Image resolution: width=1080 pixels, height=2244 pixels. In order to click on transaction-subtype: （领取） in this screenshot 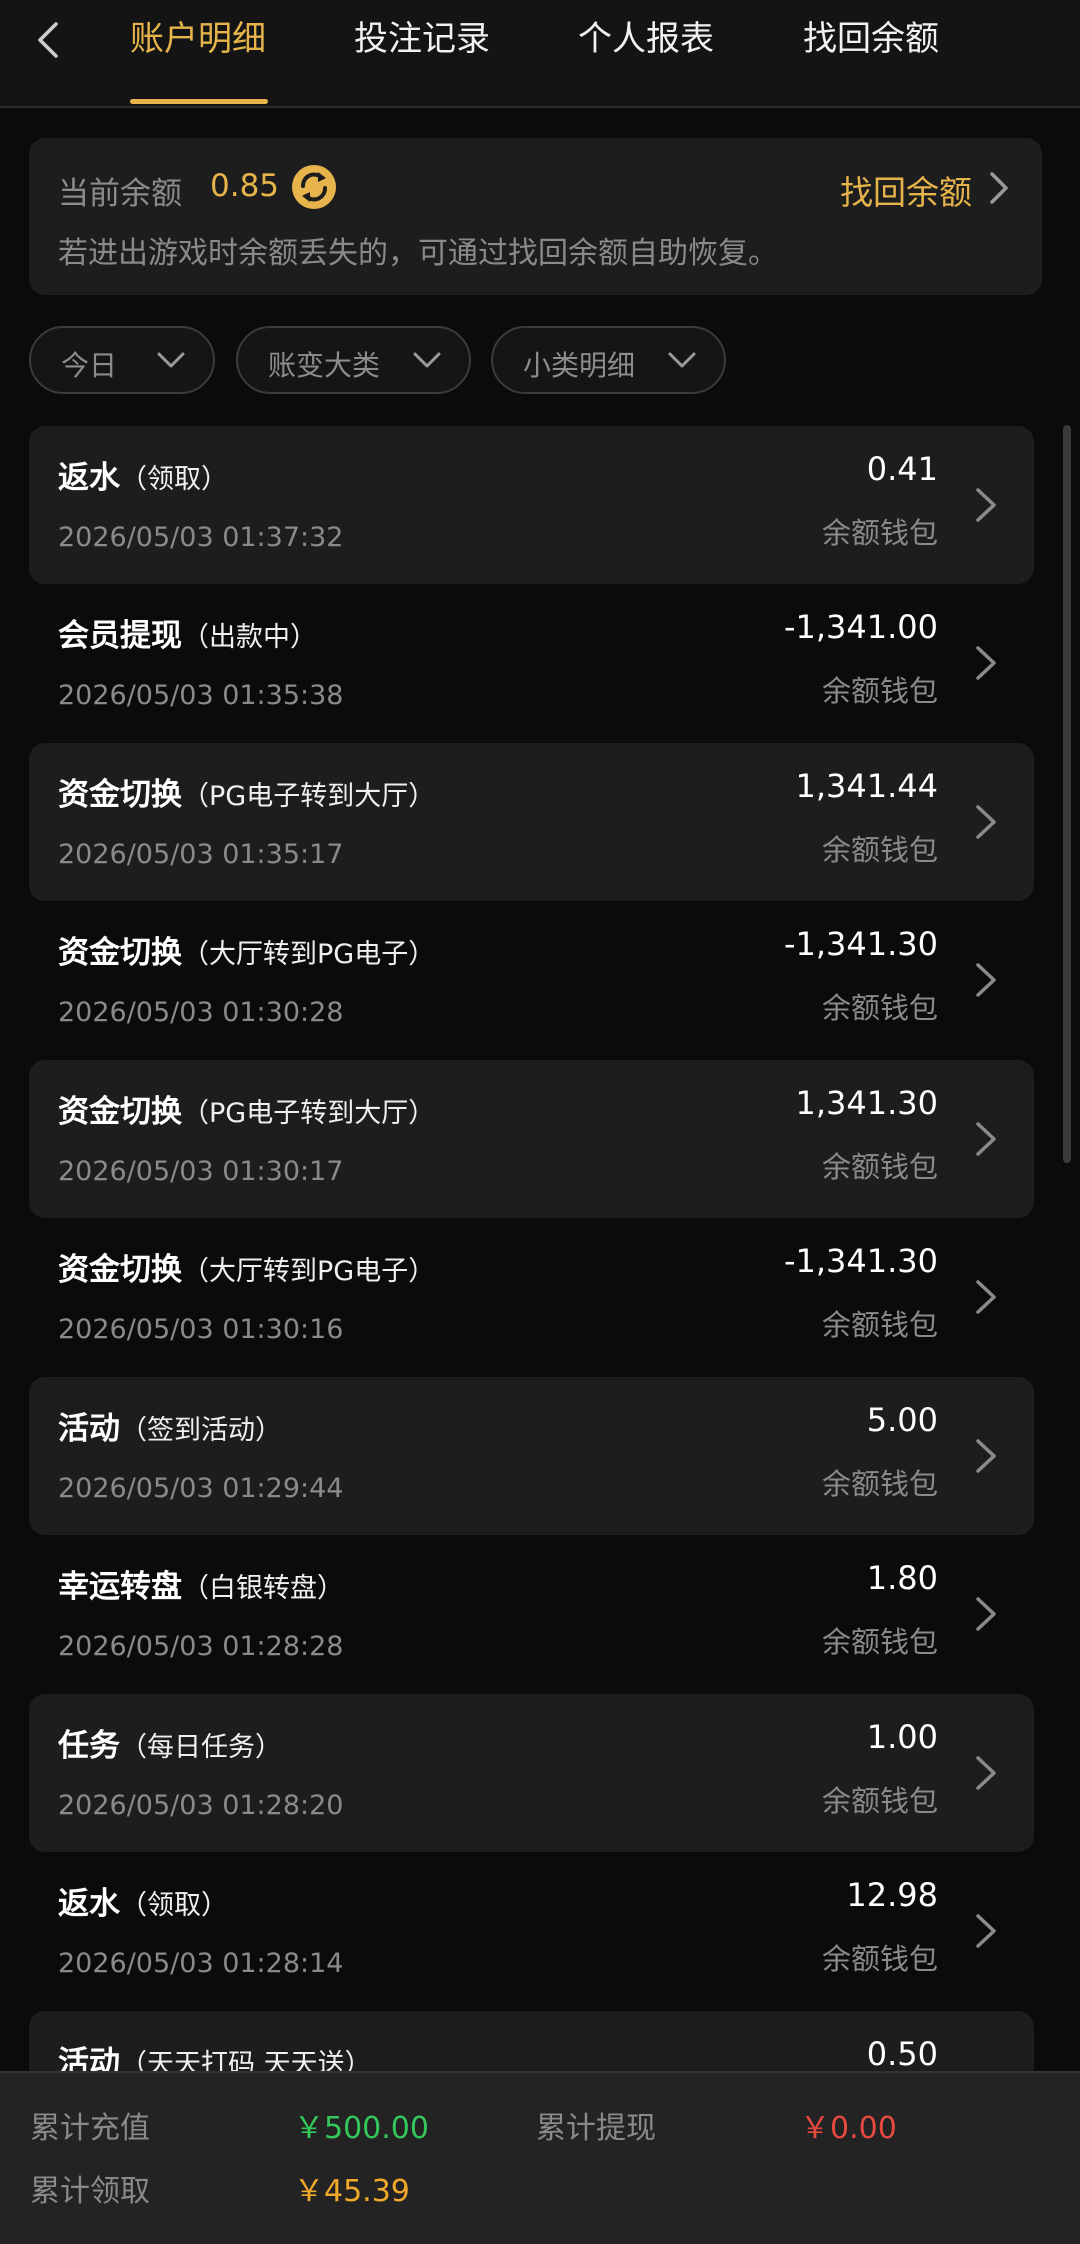, I will do `click(174, 1905)`.